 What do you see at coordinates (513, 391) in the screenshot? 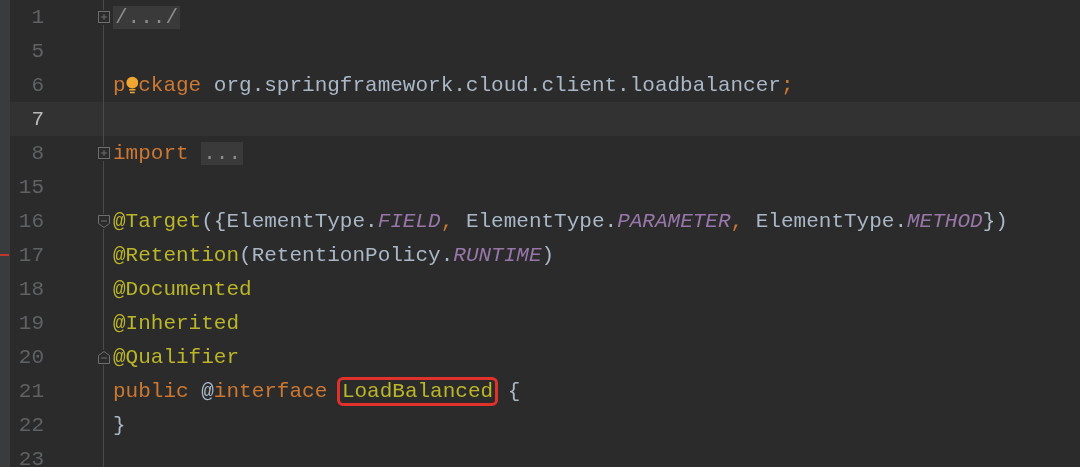
I see `code-token: {` at bounding box center [513, 391].